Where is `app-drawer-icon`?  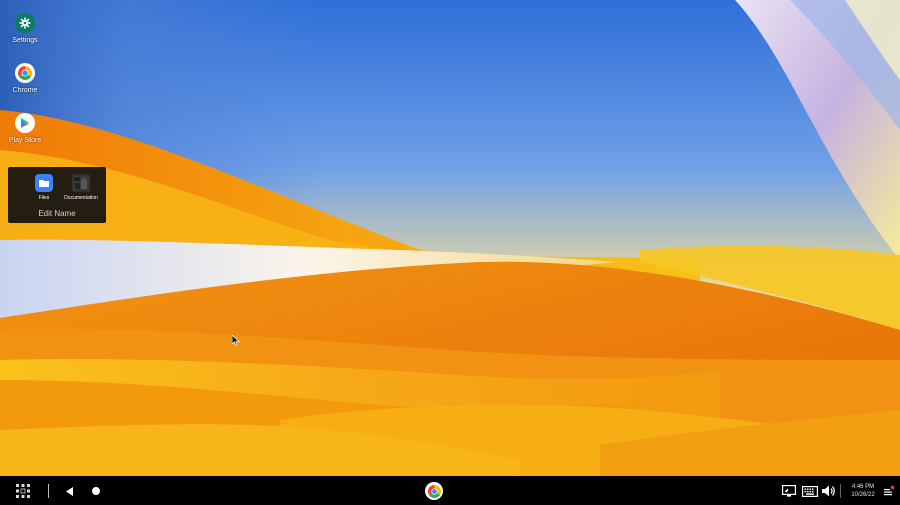
app-drawer-icon is located at coordinates (23, 491).